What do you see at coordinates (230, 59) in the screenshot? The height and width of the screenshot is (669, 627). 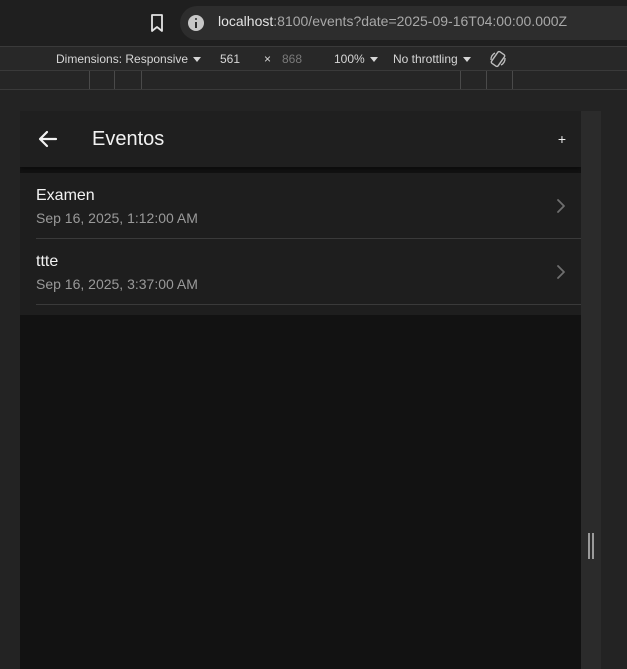 I see `width-input: 561` at bounding box center [230, 59].